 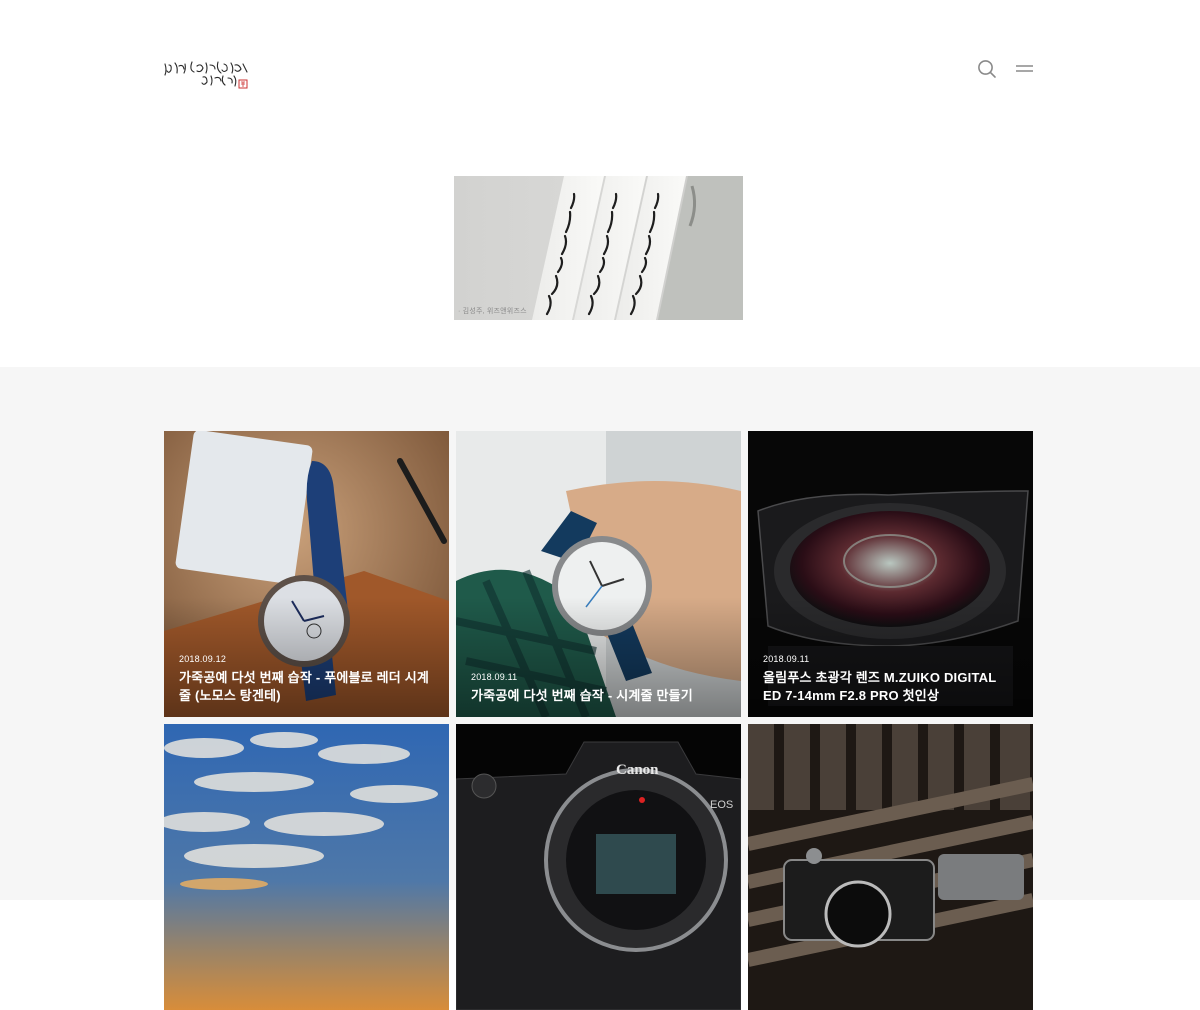 I want to click on post-date: 2018.09.12, so click(x=203, y=659).